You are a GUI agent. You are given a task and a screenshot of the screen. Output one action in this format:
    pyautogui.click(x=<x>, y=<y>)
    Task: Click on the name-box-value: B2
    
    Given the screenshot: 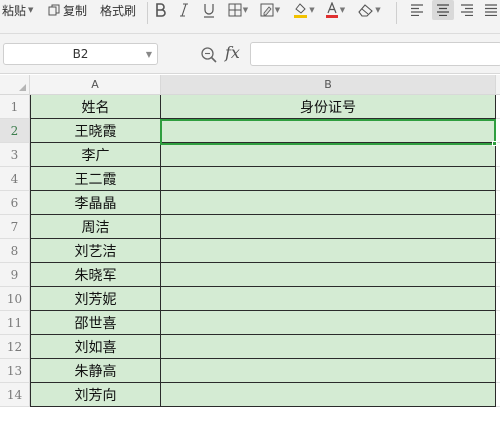 What is the action you would take?
    pyautogui.click(x=80, y=54)
    